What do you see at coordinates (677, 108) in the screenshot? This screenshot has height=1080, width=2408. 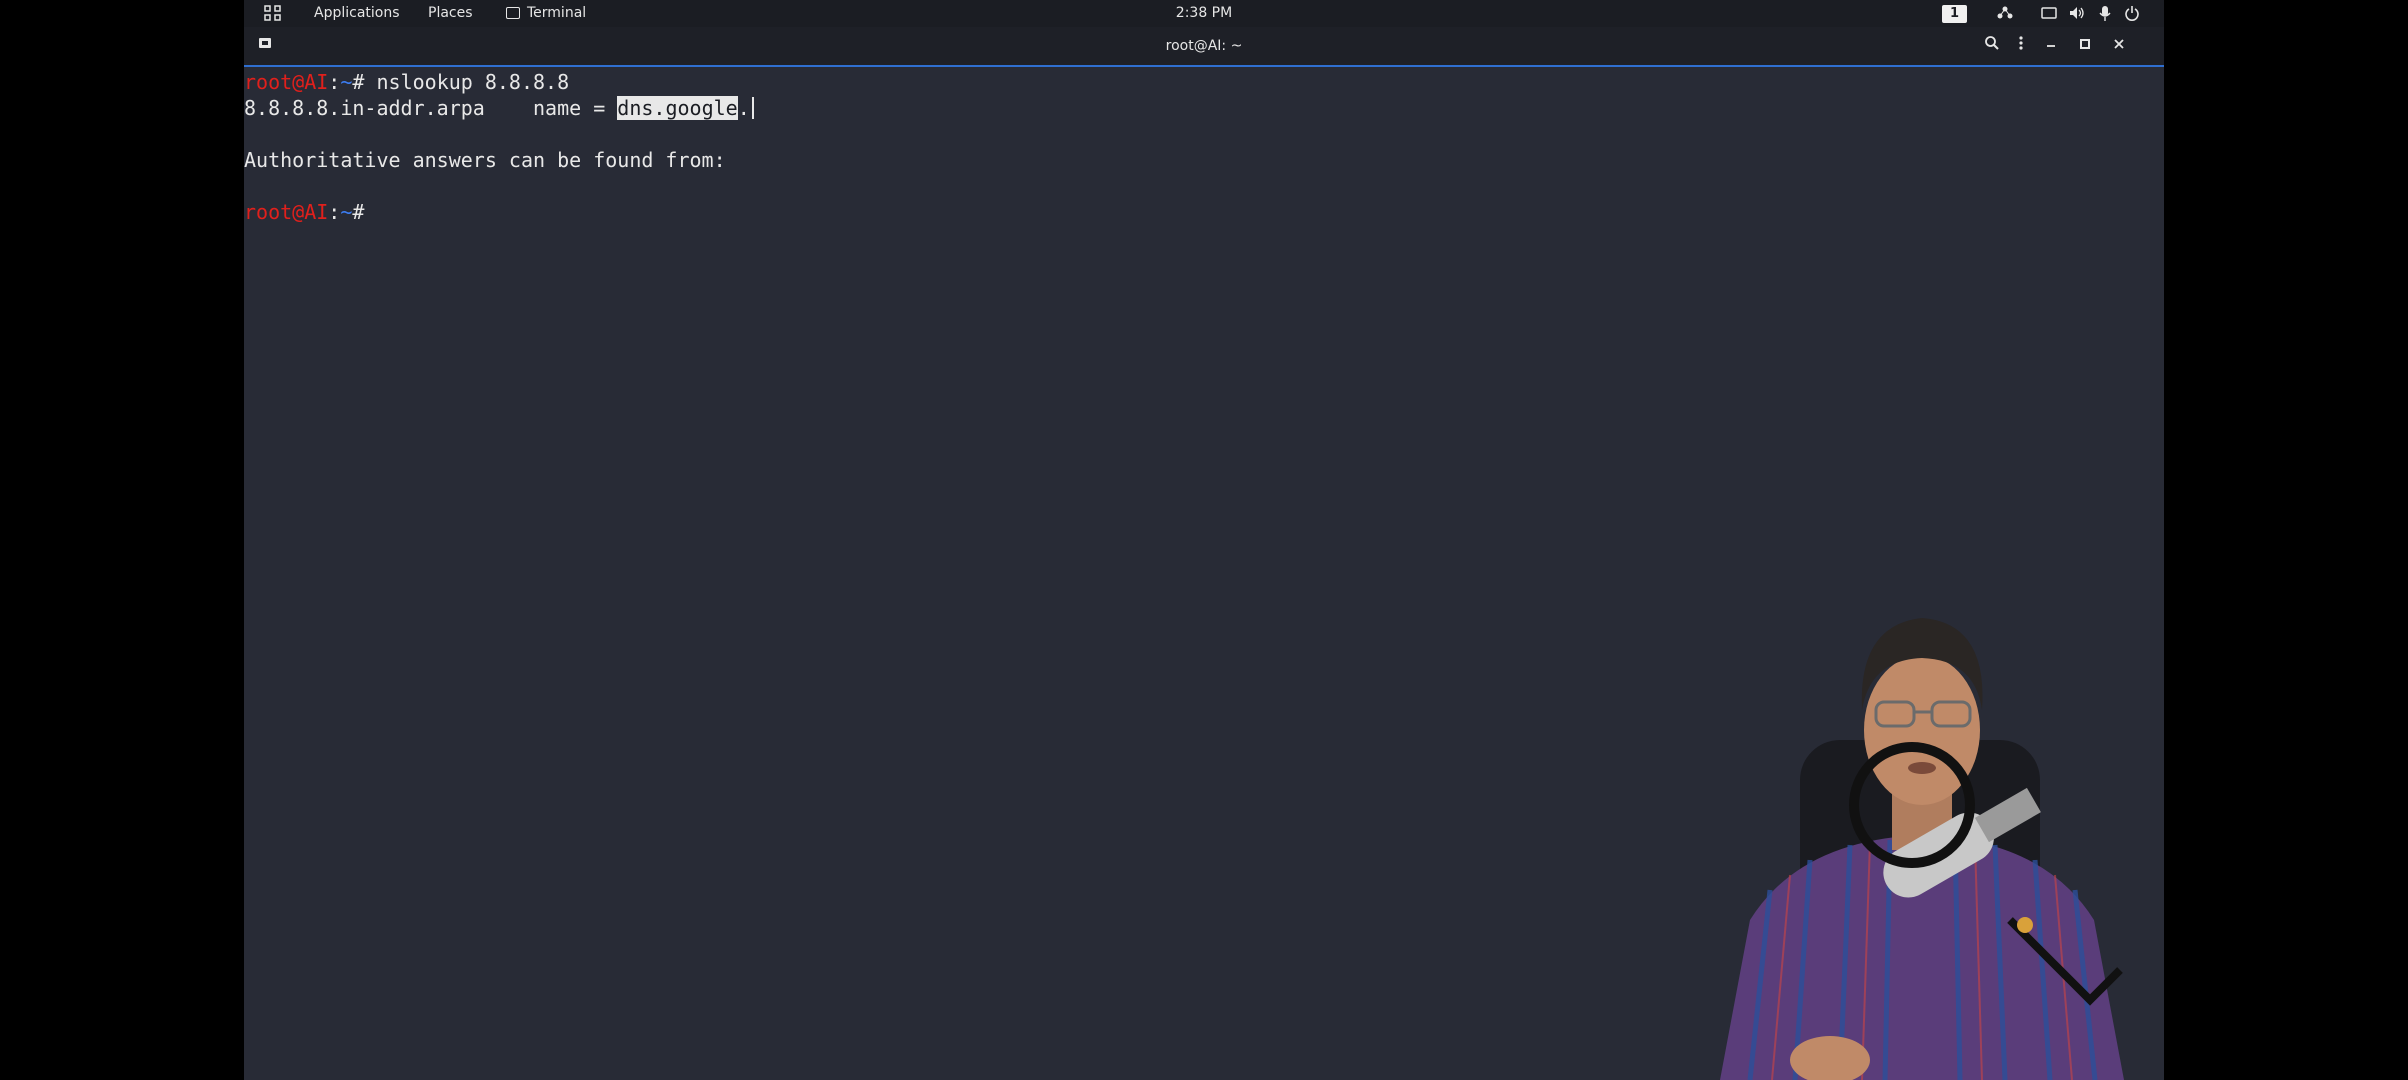 I see `selected-text: dns.google` at bounding box center [677, 108].